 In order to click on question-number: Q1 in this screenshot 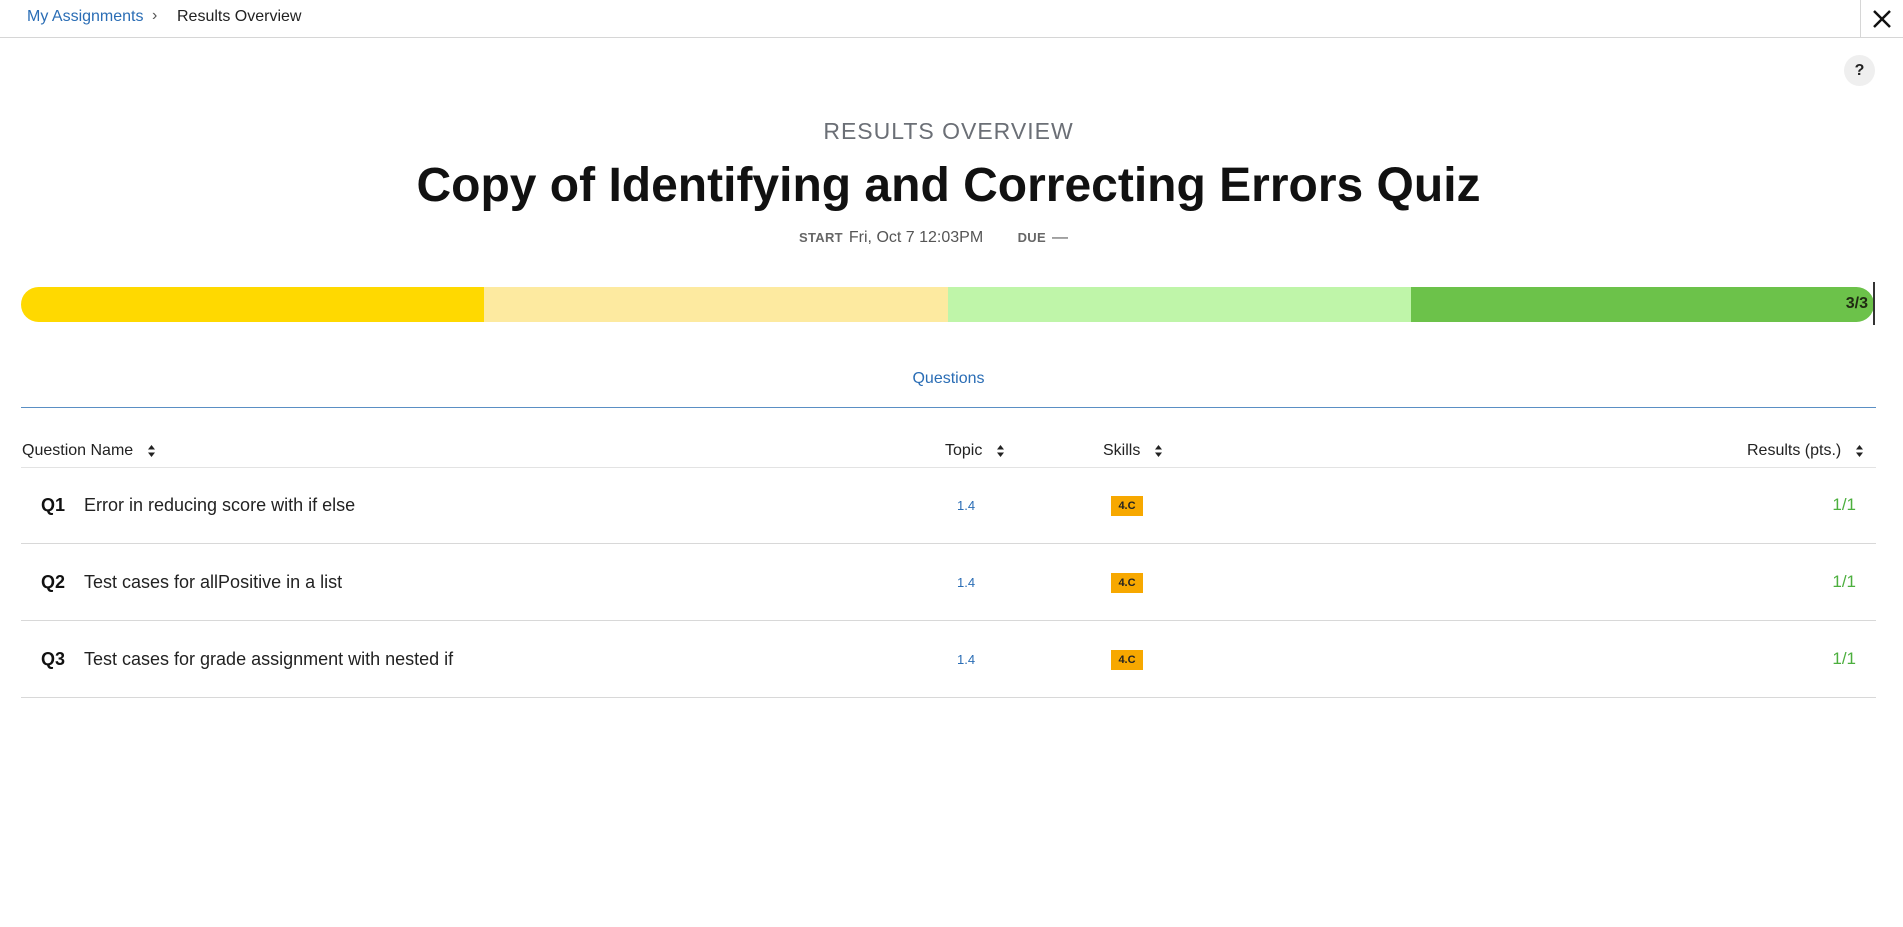, I will do `click(53, 505)`.